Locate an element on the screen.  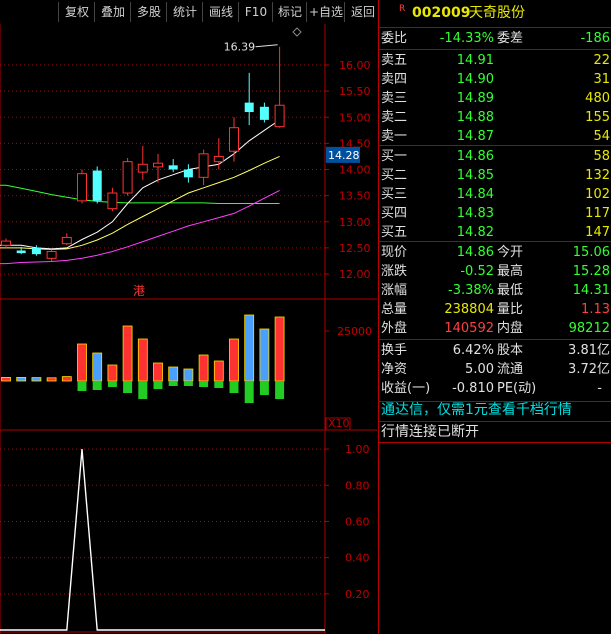
level-label: 买三 is located at coordinates (394, 194).